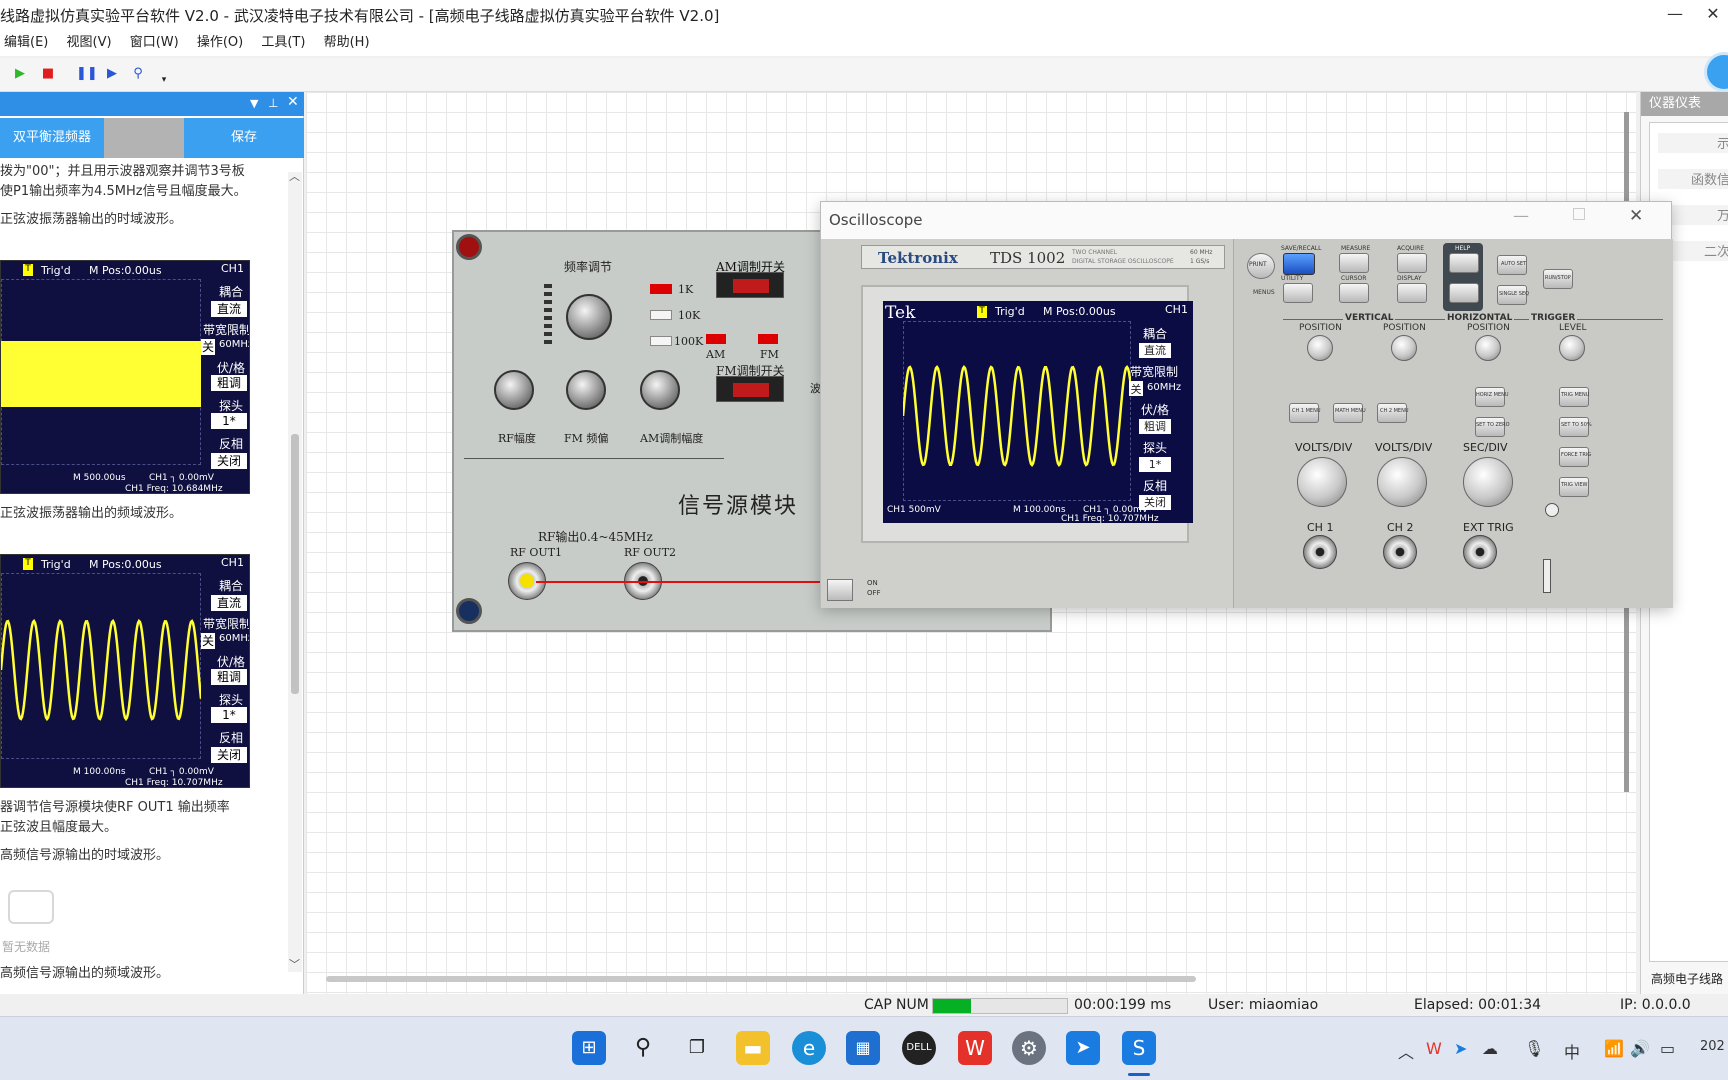  I want to click on osc-ch1-scale: CH1 500mV, so click(914, 510).